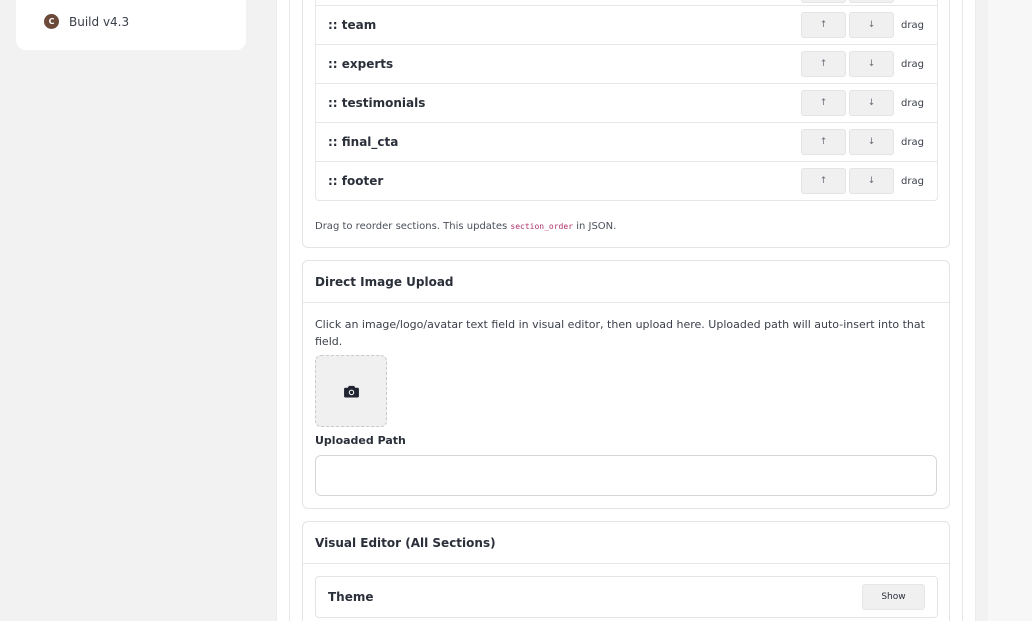  What do you see at coordinates (351, 597) in the screenshot?
I see `theme-section-title: Theme` at bounding box center [351, 597].